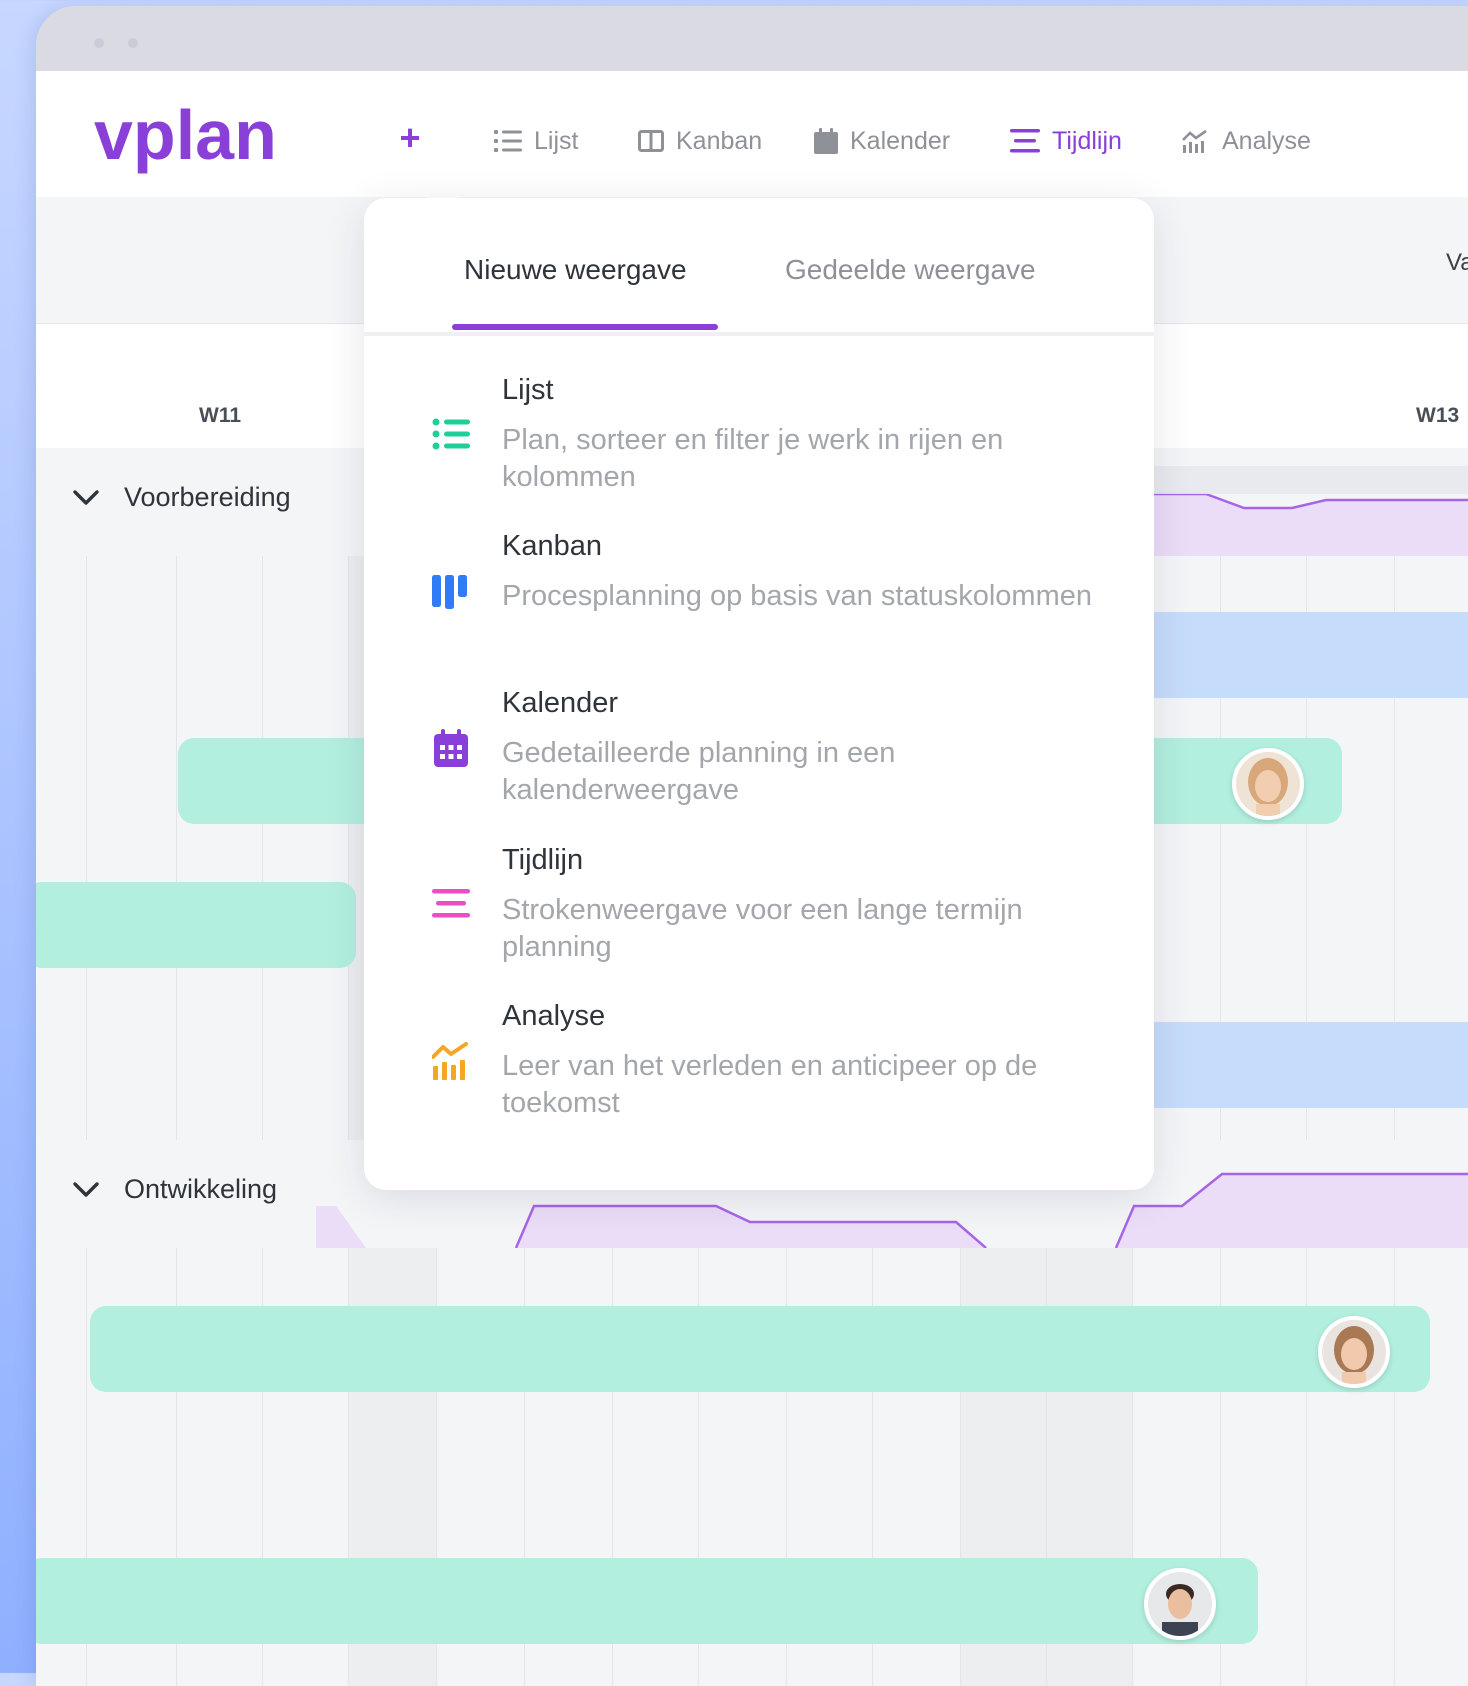  Describe the element at coordinates (1457, 263) in the screenshot. I see `toolbar-right-text: Va` at that location.